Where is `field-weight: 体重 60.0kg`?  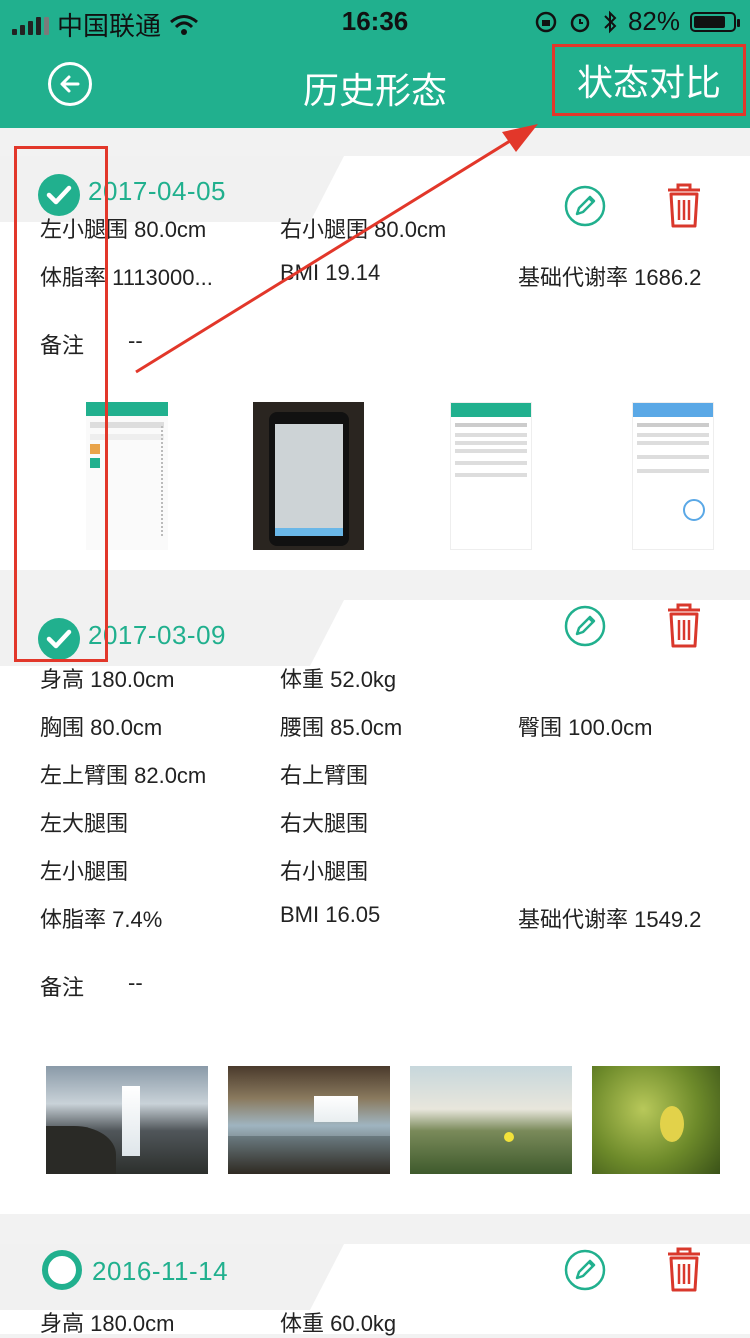 field-weight: 体重 60.0kg is located at coordinates (338, 1323).